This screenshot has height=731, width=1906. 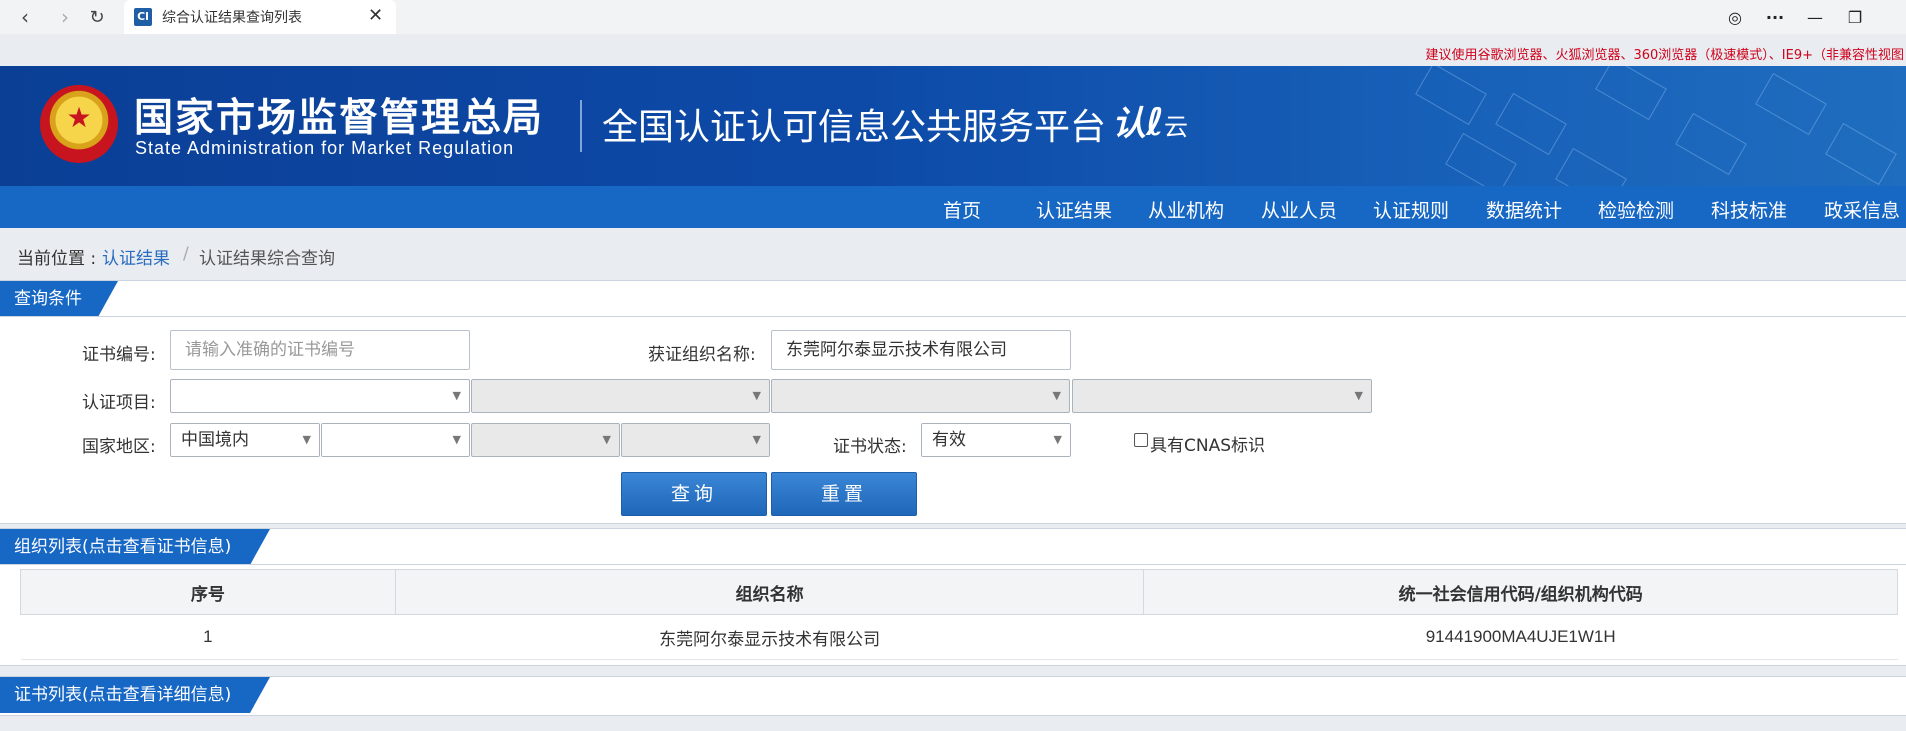 I want to click on region-select-1: 中国境内 ▼, so click(x=245, y=440).